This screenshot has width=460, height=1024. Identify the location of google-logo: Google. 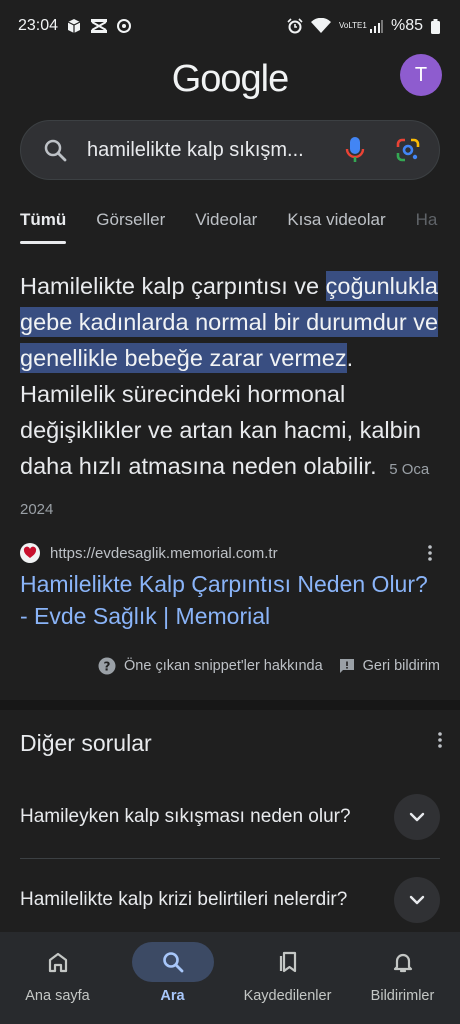
(230, 79).